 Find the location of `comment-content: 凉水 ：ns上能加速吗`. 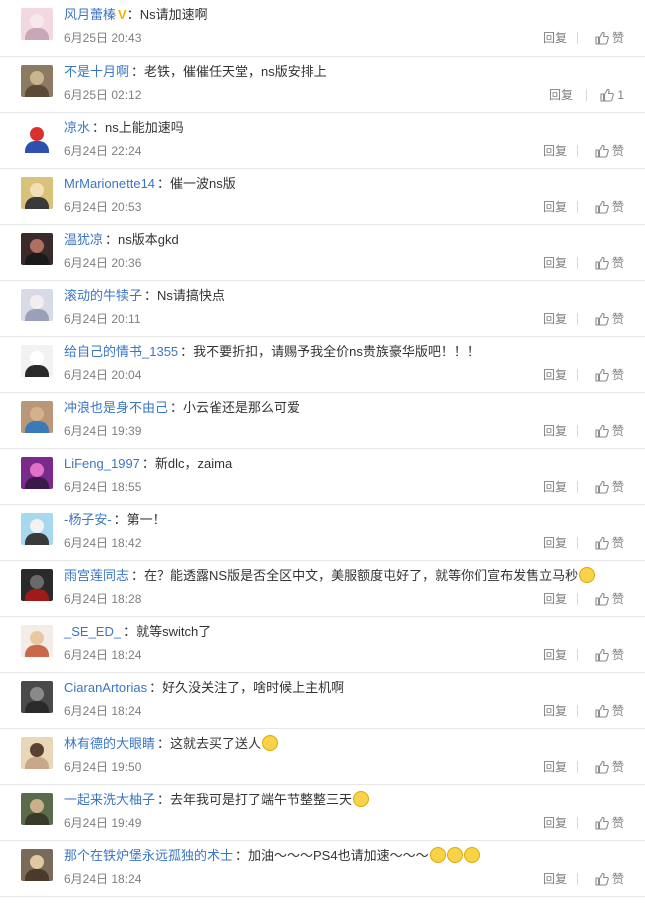

comment-content: 凉水 ：ns上能加速吗 is located at coordinates (349, 128).